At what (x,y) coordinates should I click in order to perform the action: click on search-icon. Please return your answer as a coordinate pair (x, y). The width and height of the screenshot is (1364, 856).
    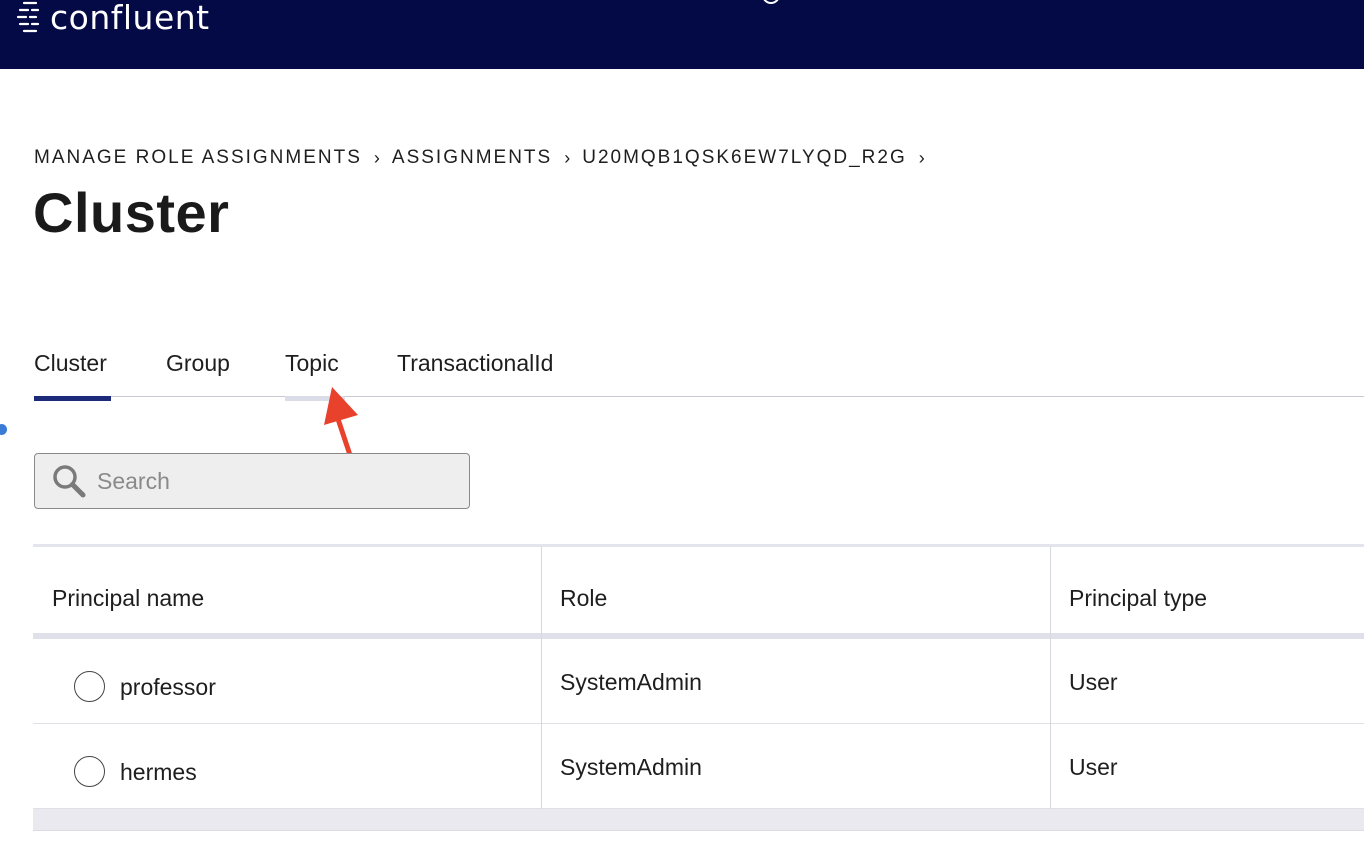
    Looking at the image, I should click on (69, 481).